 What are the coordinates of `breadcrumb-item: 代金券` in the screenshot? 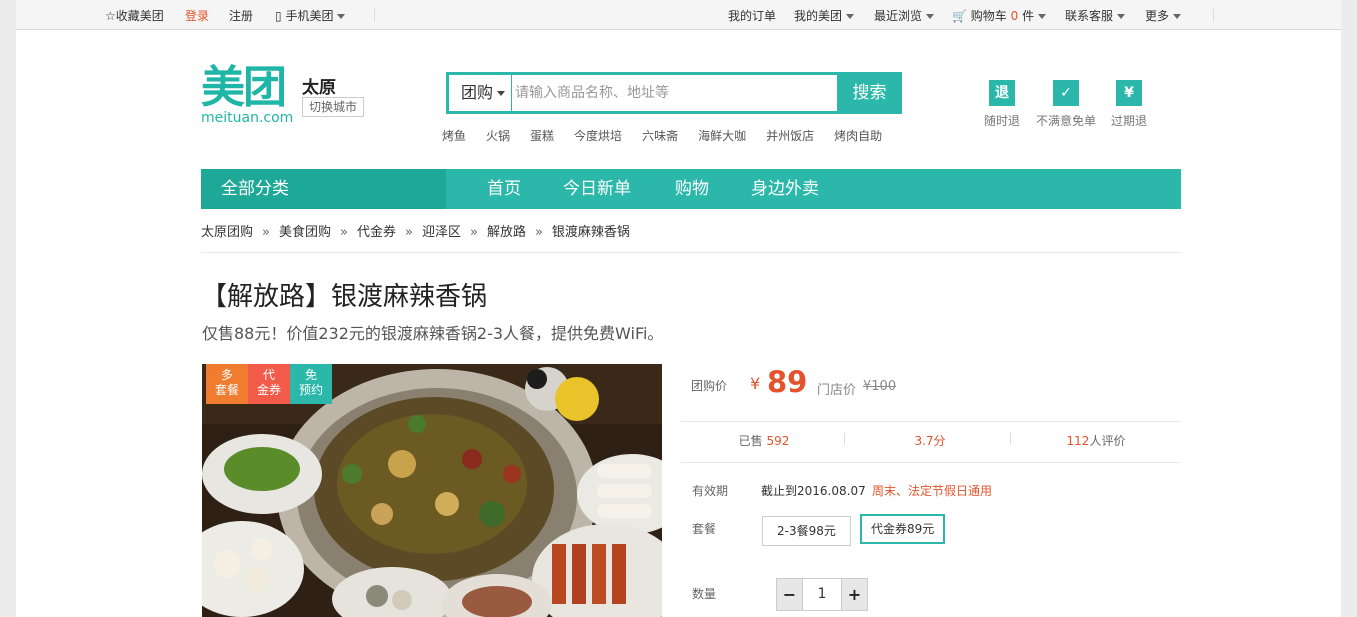 It's located at (376, 232).